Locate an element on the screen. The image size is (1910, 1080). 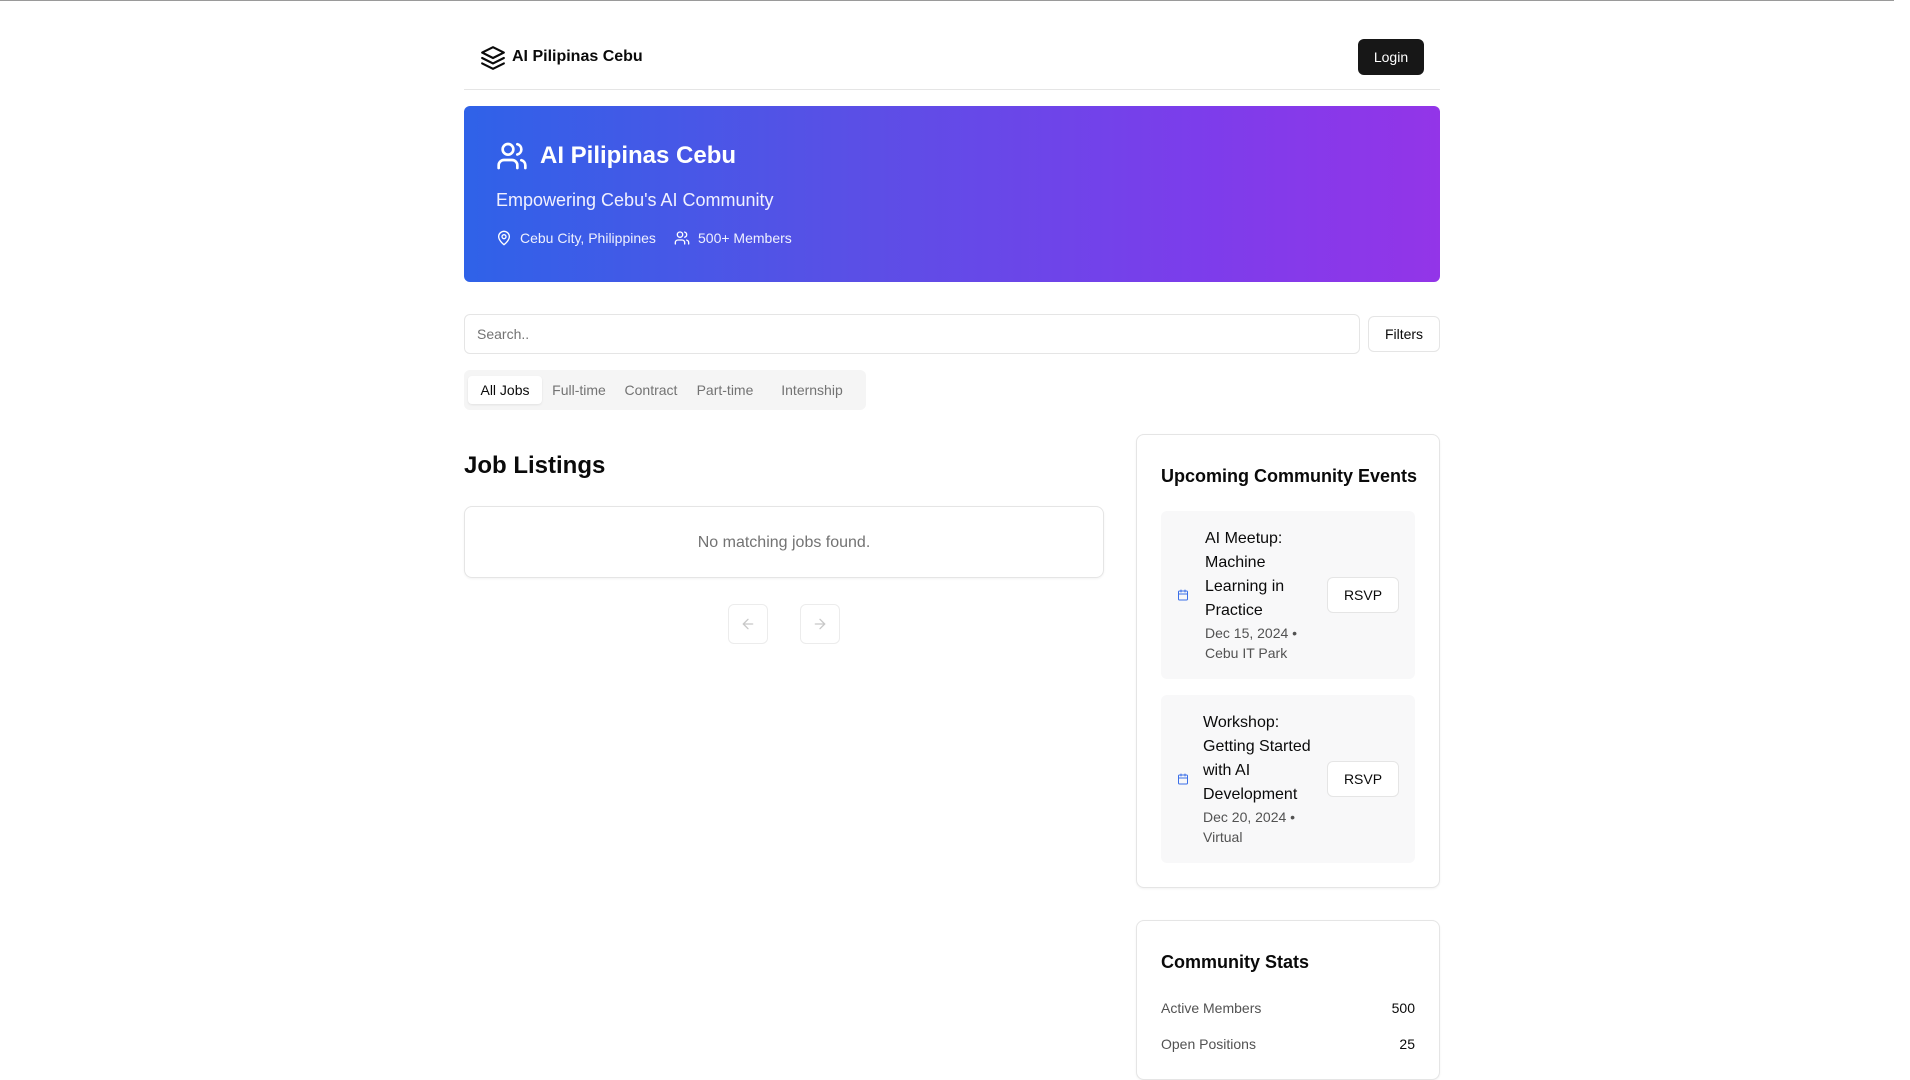
tab-all-jobs: All Jobs is located at coordinates (505, 390).